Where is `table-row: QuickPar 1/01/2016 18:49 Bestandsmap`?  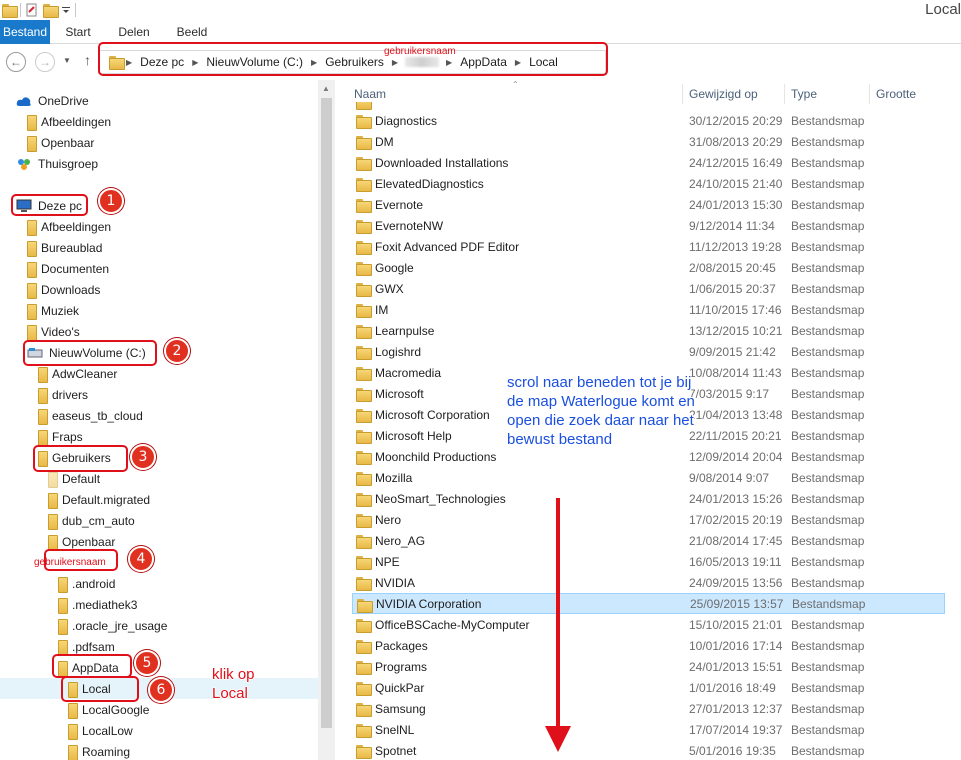
table-row: QuickPar 1/01/2016 18:49 Bestandsmap is located at coordinates (648, 687).